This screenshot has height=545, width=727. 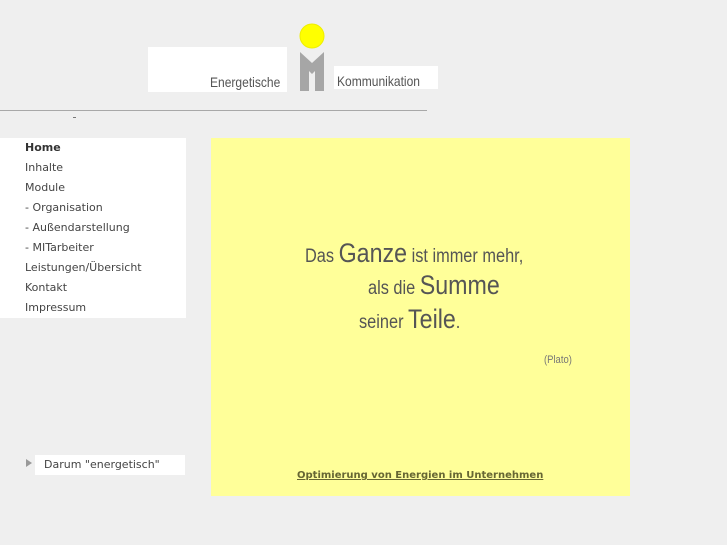 What do you see at coordinates (93, 270) in the screenshot?
I see `nav-item-leistungen: Leistungen/Übersicht` at bounding box center [93, 270].